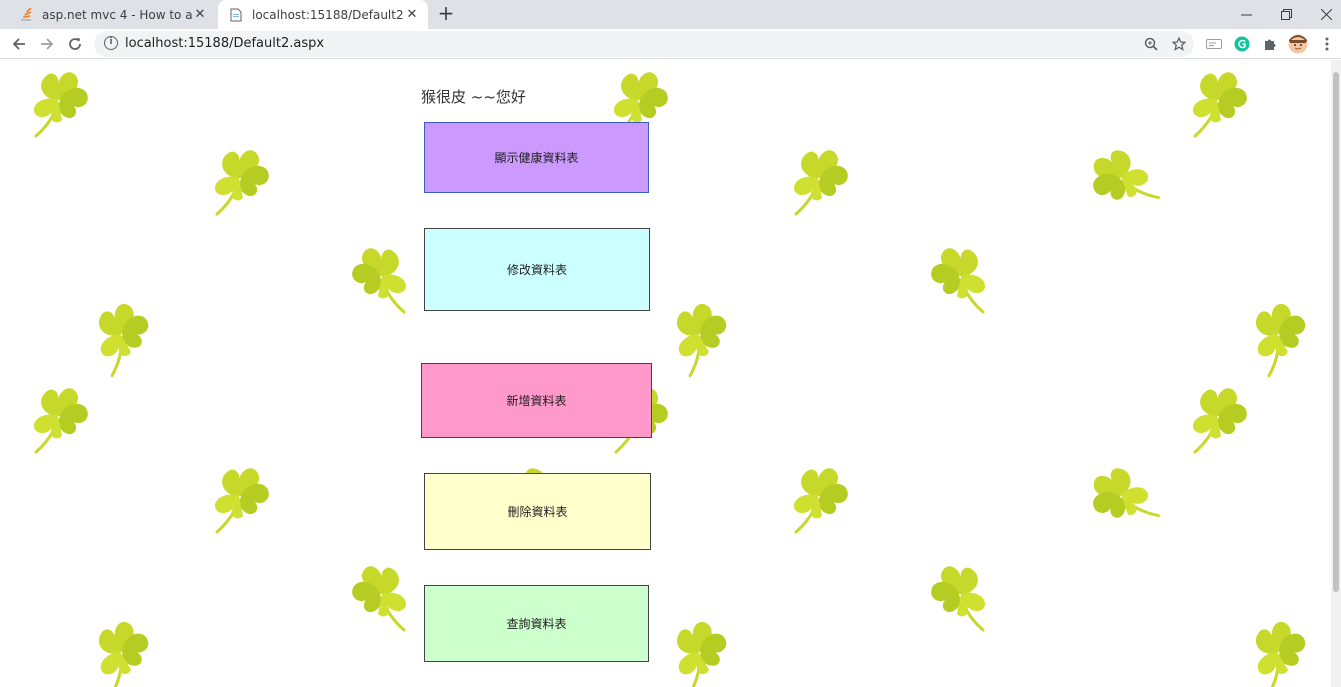  Describe the element at coordinates (644, 44) in the screenshot. I see `address-bar: i localhost:15188/Default2.aspx` at that location.